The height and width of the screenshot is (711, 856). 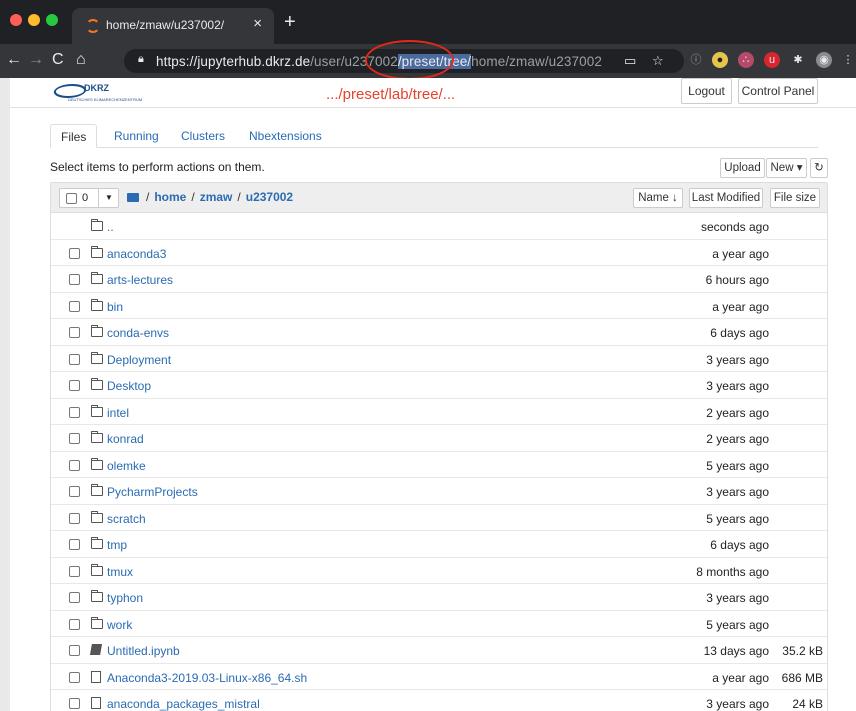 I want to click on tab-clusters: Clusters, so click(x=203, y=136).